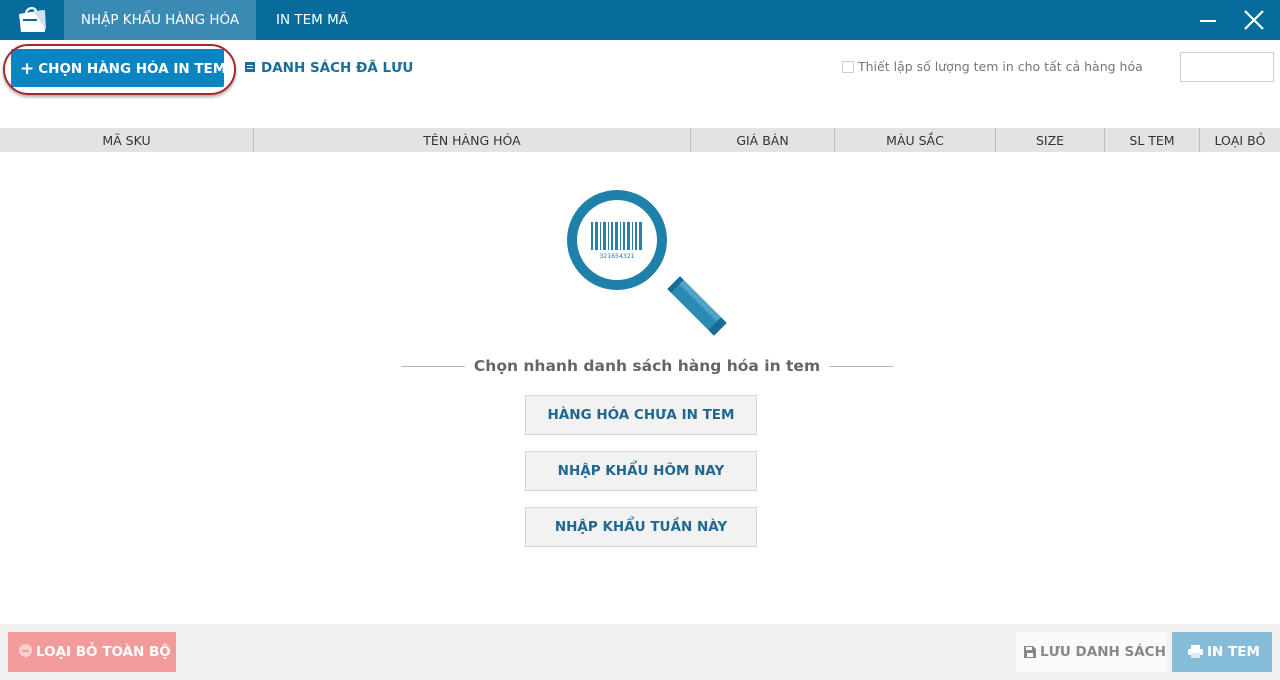 Image resolution: width=1280 pixels, height=680 pixels. I want to click on magnifier-barcode-icon: 321654321, so click(647, 263).